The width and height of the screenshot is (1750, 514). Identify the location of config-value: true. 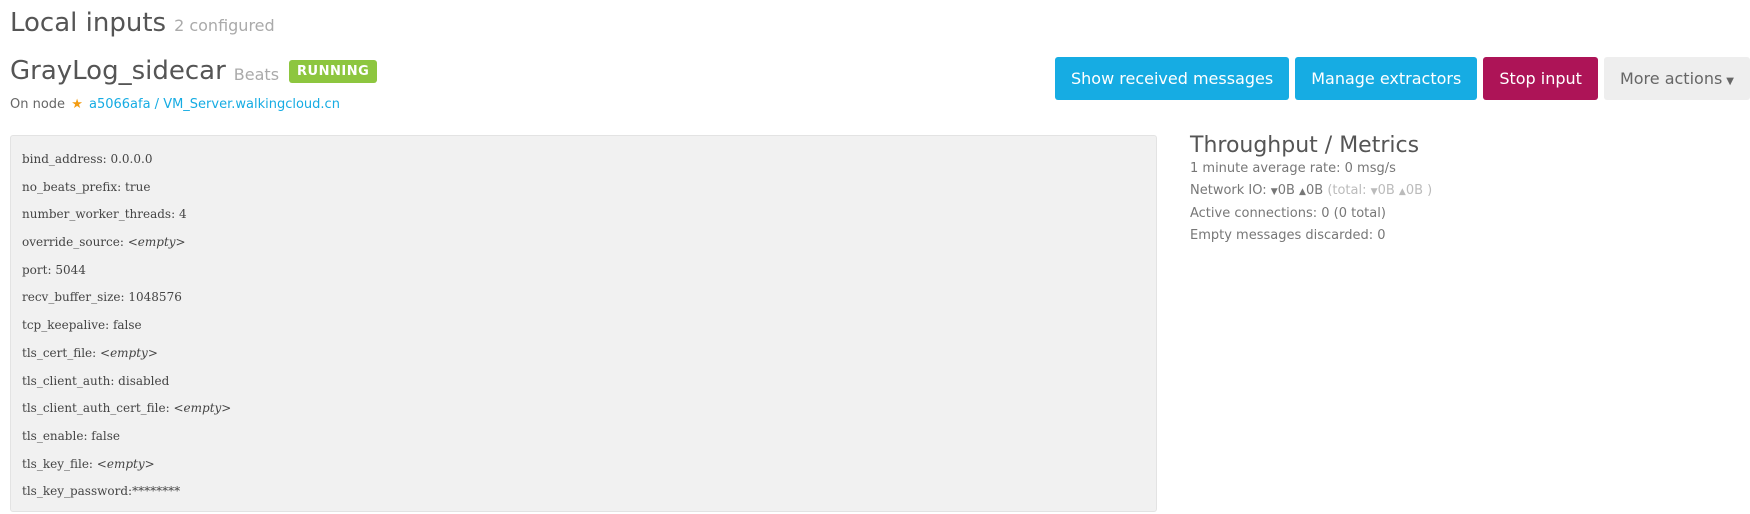
(138, 186).